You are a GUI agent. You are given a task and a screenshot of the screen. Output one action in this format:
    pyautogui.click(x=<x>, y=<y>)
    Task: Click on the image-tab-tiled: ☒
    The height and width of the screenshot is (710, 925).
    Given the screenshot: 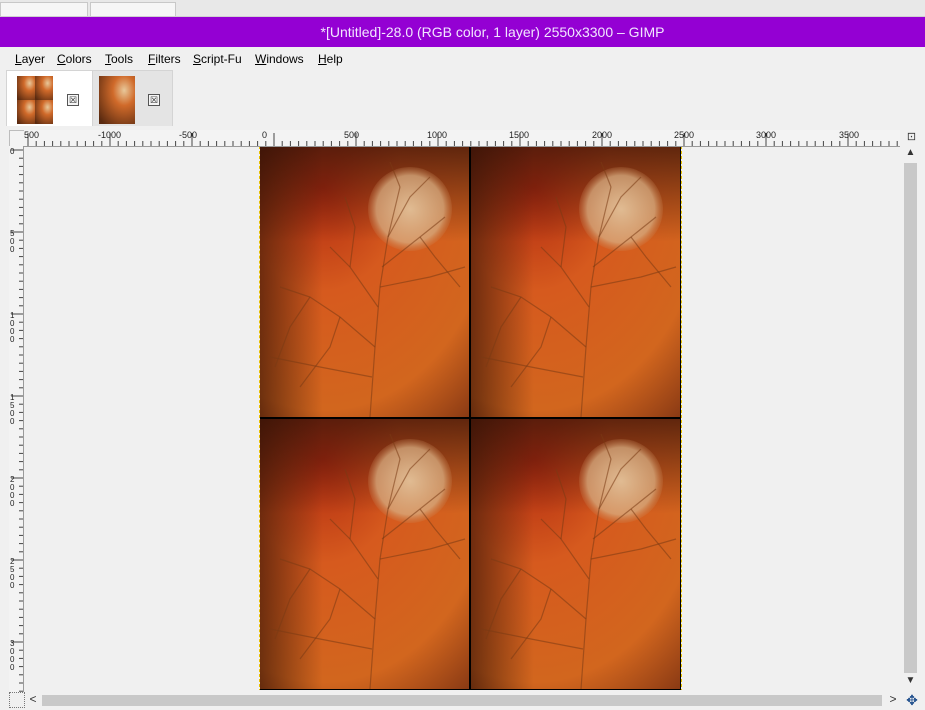 What is the action you would take?
    pyautogui.click(x=49, y=98)
    